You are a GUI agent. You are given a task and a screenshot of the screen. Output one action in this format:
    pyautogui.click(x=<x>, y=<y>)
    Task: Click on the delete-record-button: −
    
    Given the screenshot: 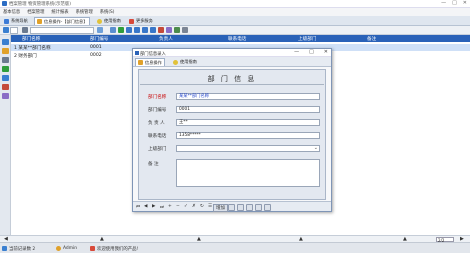 What is the action you would take?
    pyautogui.click(x=178, y=206)
    